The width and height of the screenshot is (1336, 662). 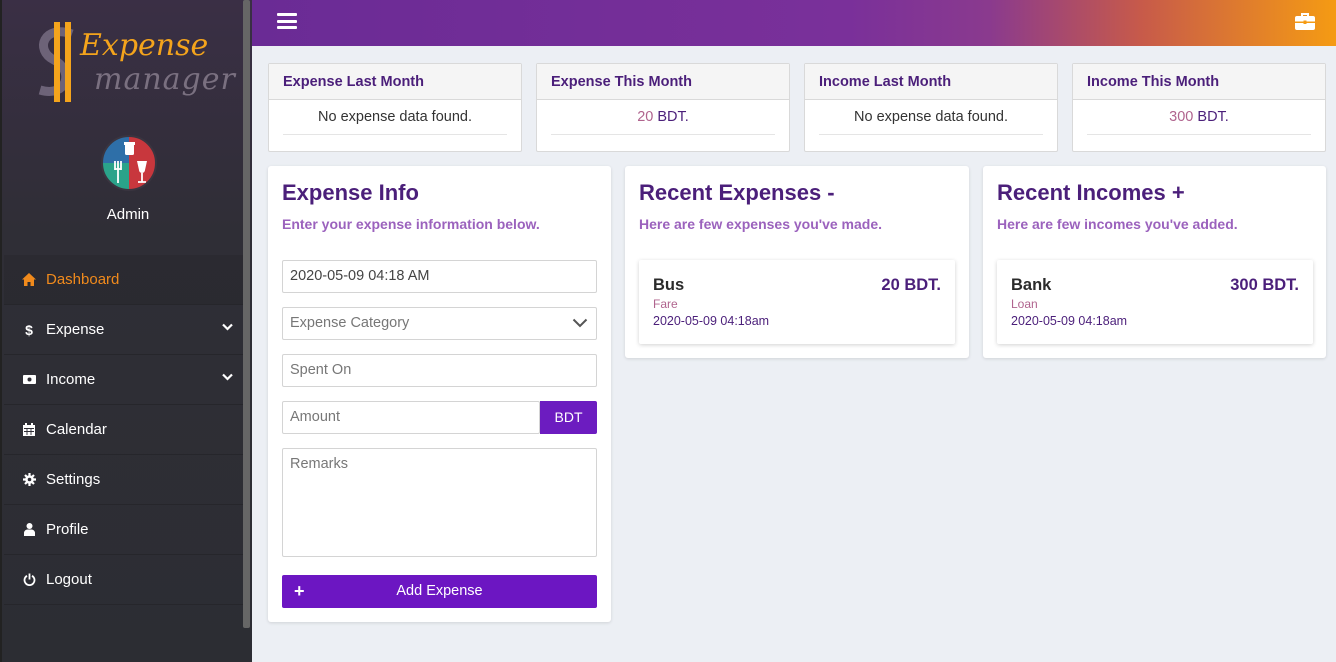 What do you see at coordinates (29, 530) in the screenshot?
I see `user-icon` at bounding box center [29, 530].